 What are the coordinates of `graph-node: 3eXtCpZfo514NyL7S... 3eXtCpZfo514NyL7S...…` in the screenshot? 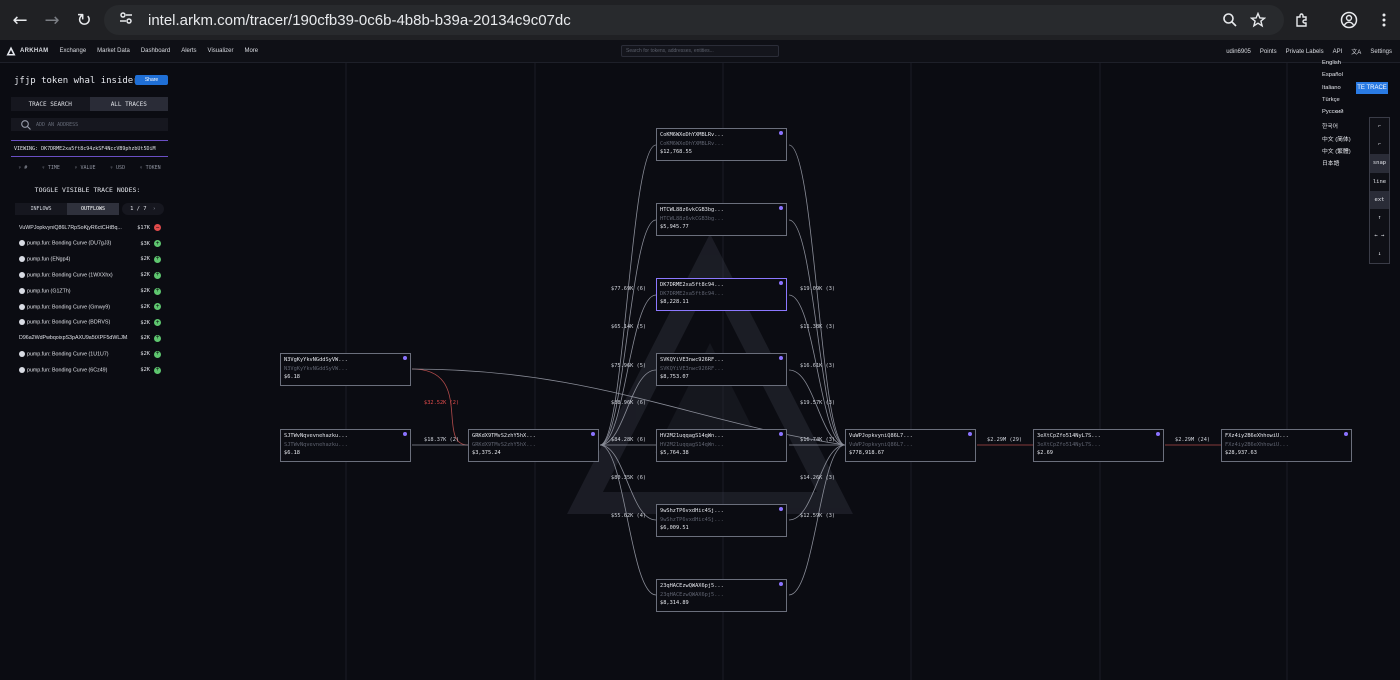 It's located at (1098, 445).